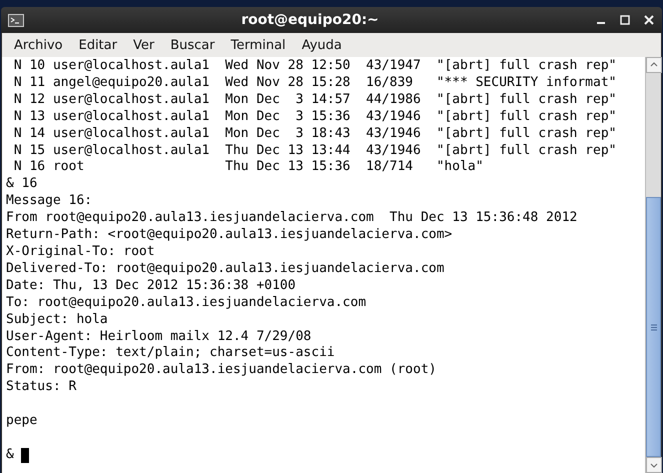 The image size is (663, 473). What do you see at coordinates (24, 455) in the screenshot?
I see `cursor` at bounding box center [24, 455].